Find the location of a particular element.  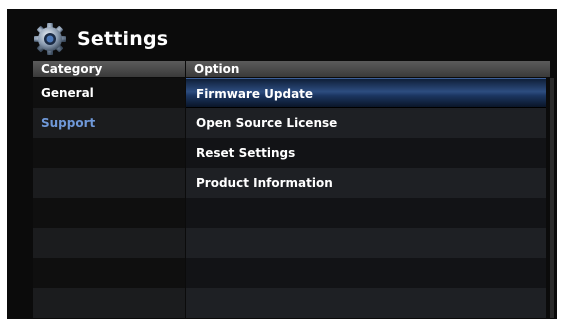

option-column-header: Option is located at coordinates (368, 69).